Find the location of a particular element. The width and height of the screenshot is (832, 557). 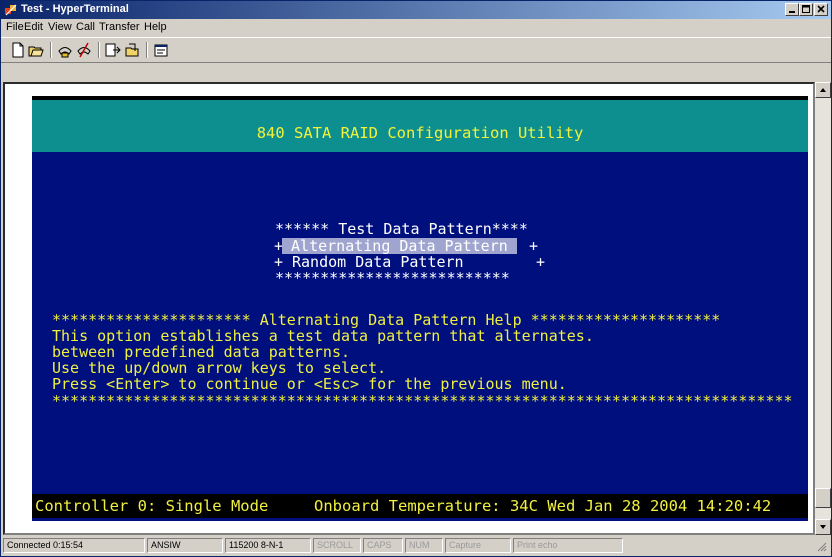

disconnect-icon is located at coordinates (84, 50).